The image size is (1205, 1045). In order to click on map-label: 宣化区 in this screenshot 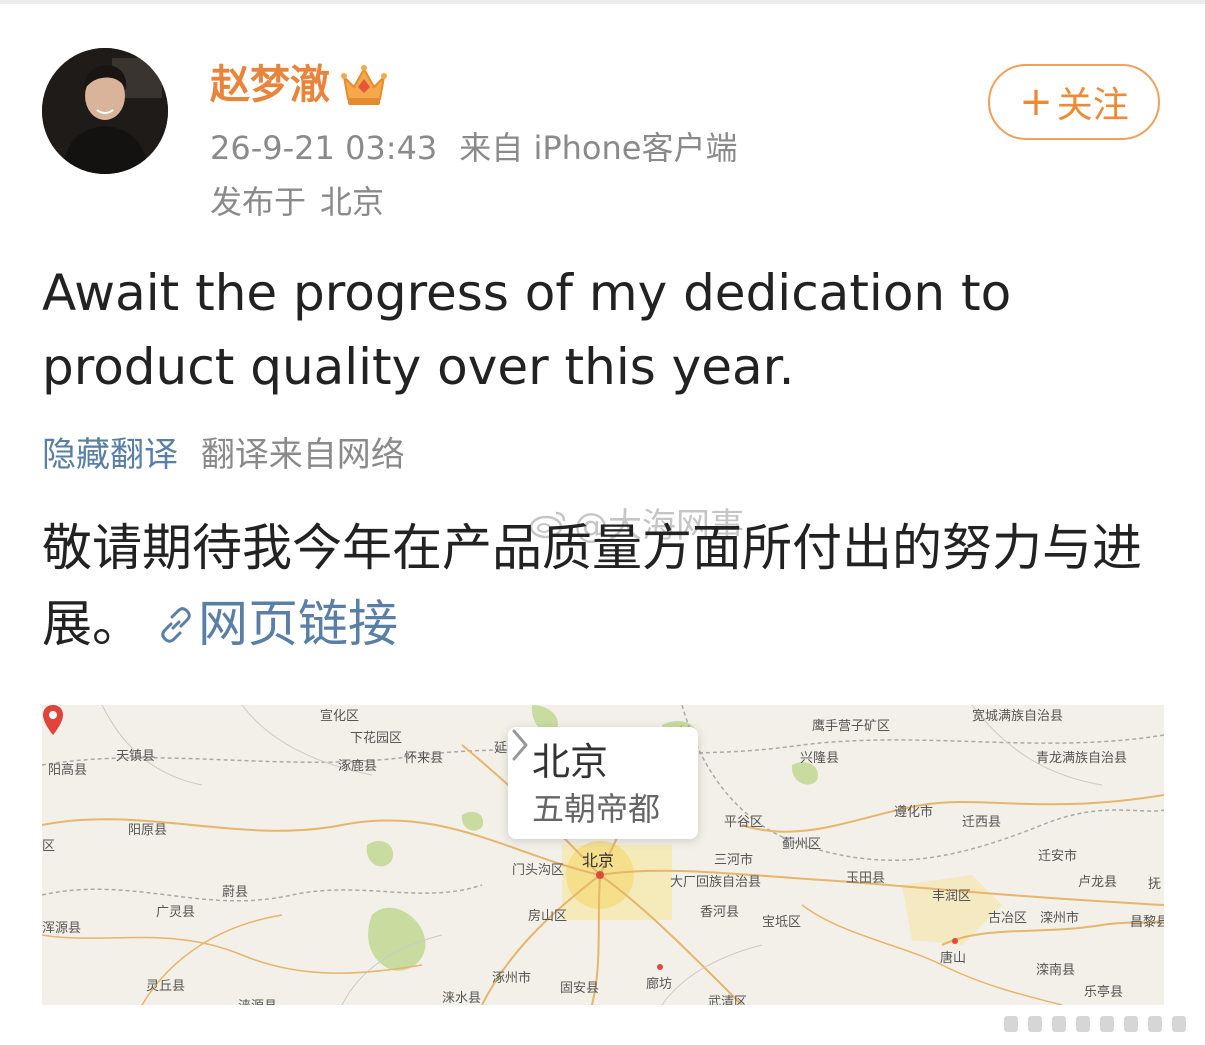, I will do `click(340, 716)`.